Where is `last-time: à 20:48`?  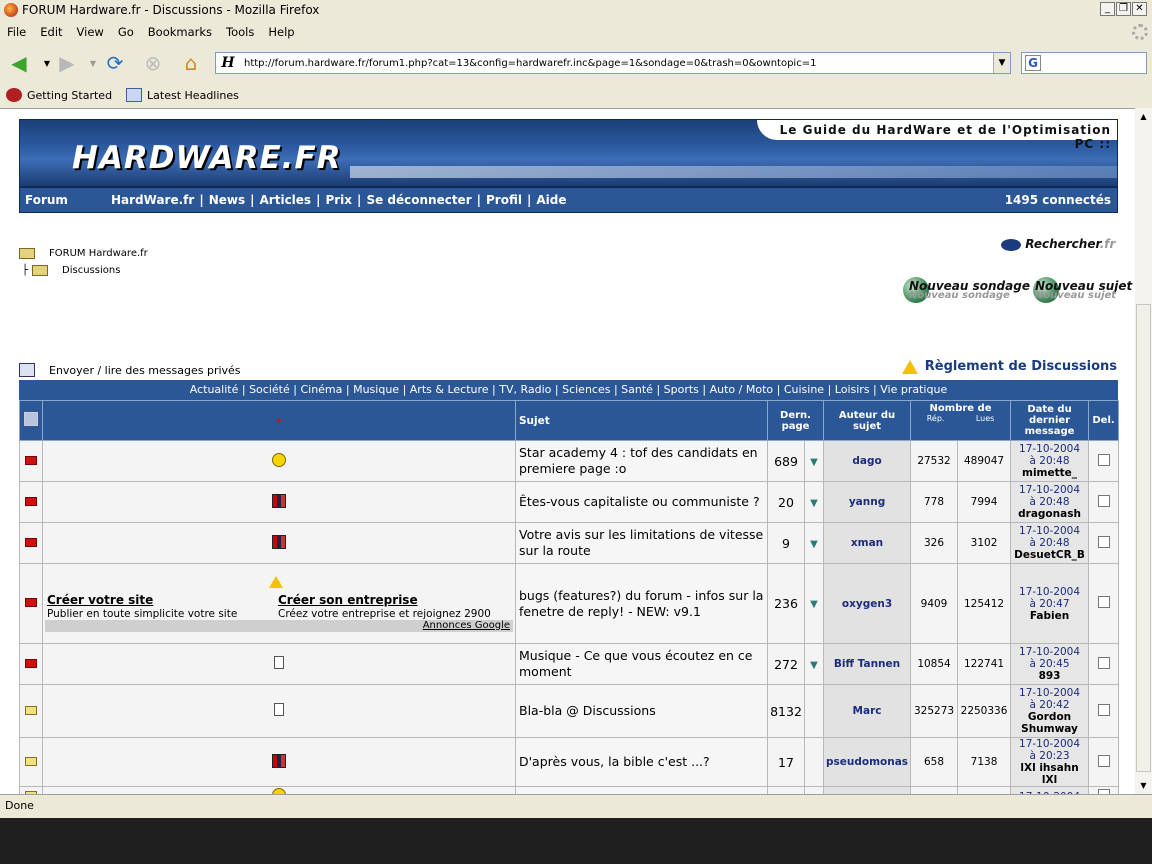
last-time: à 20:48 is located at coordinates (1049, 543).